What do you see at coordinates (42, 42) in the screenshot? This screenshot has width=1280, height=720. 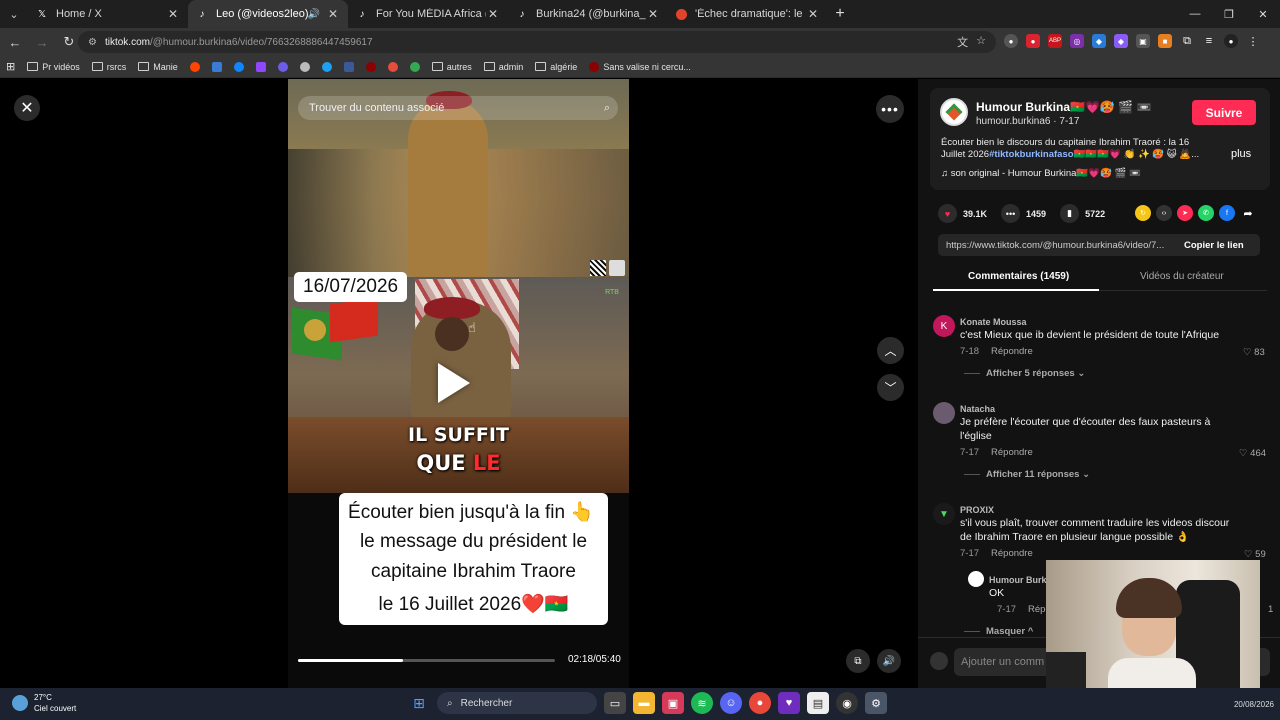 I see `forward-icon: →` at bounding box center [42, 42].